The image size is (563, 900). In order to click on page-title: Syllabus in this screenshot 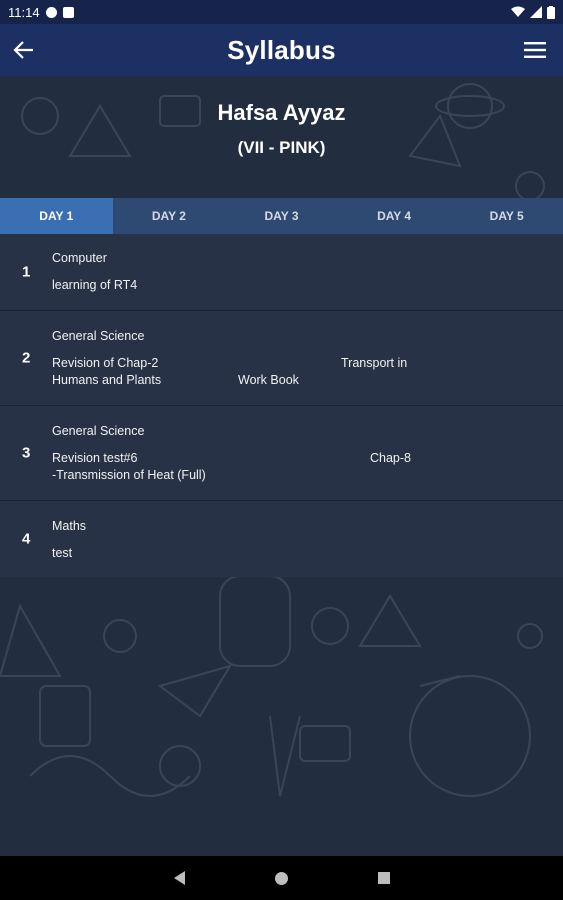, I will do `click(281, 49)`.